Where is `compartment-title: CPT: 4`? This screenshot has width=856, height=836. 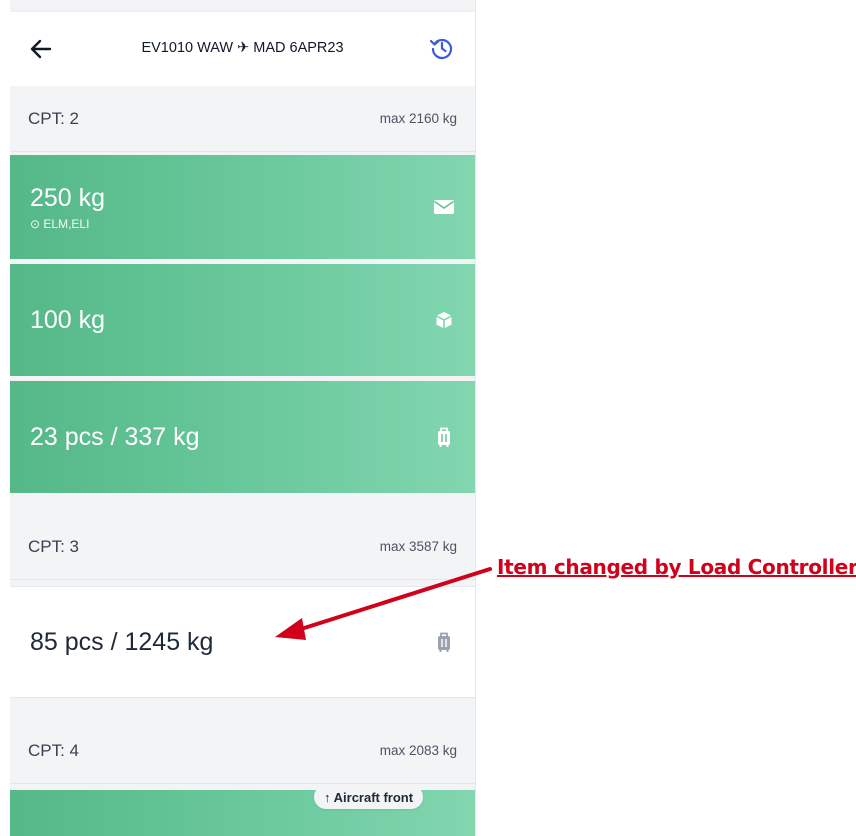
compartment-title: CPT: 4 is located at coordinates (54, 750).